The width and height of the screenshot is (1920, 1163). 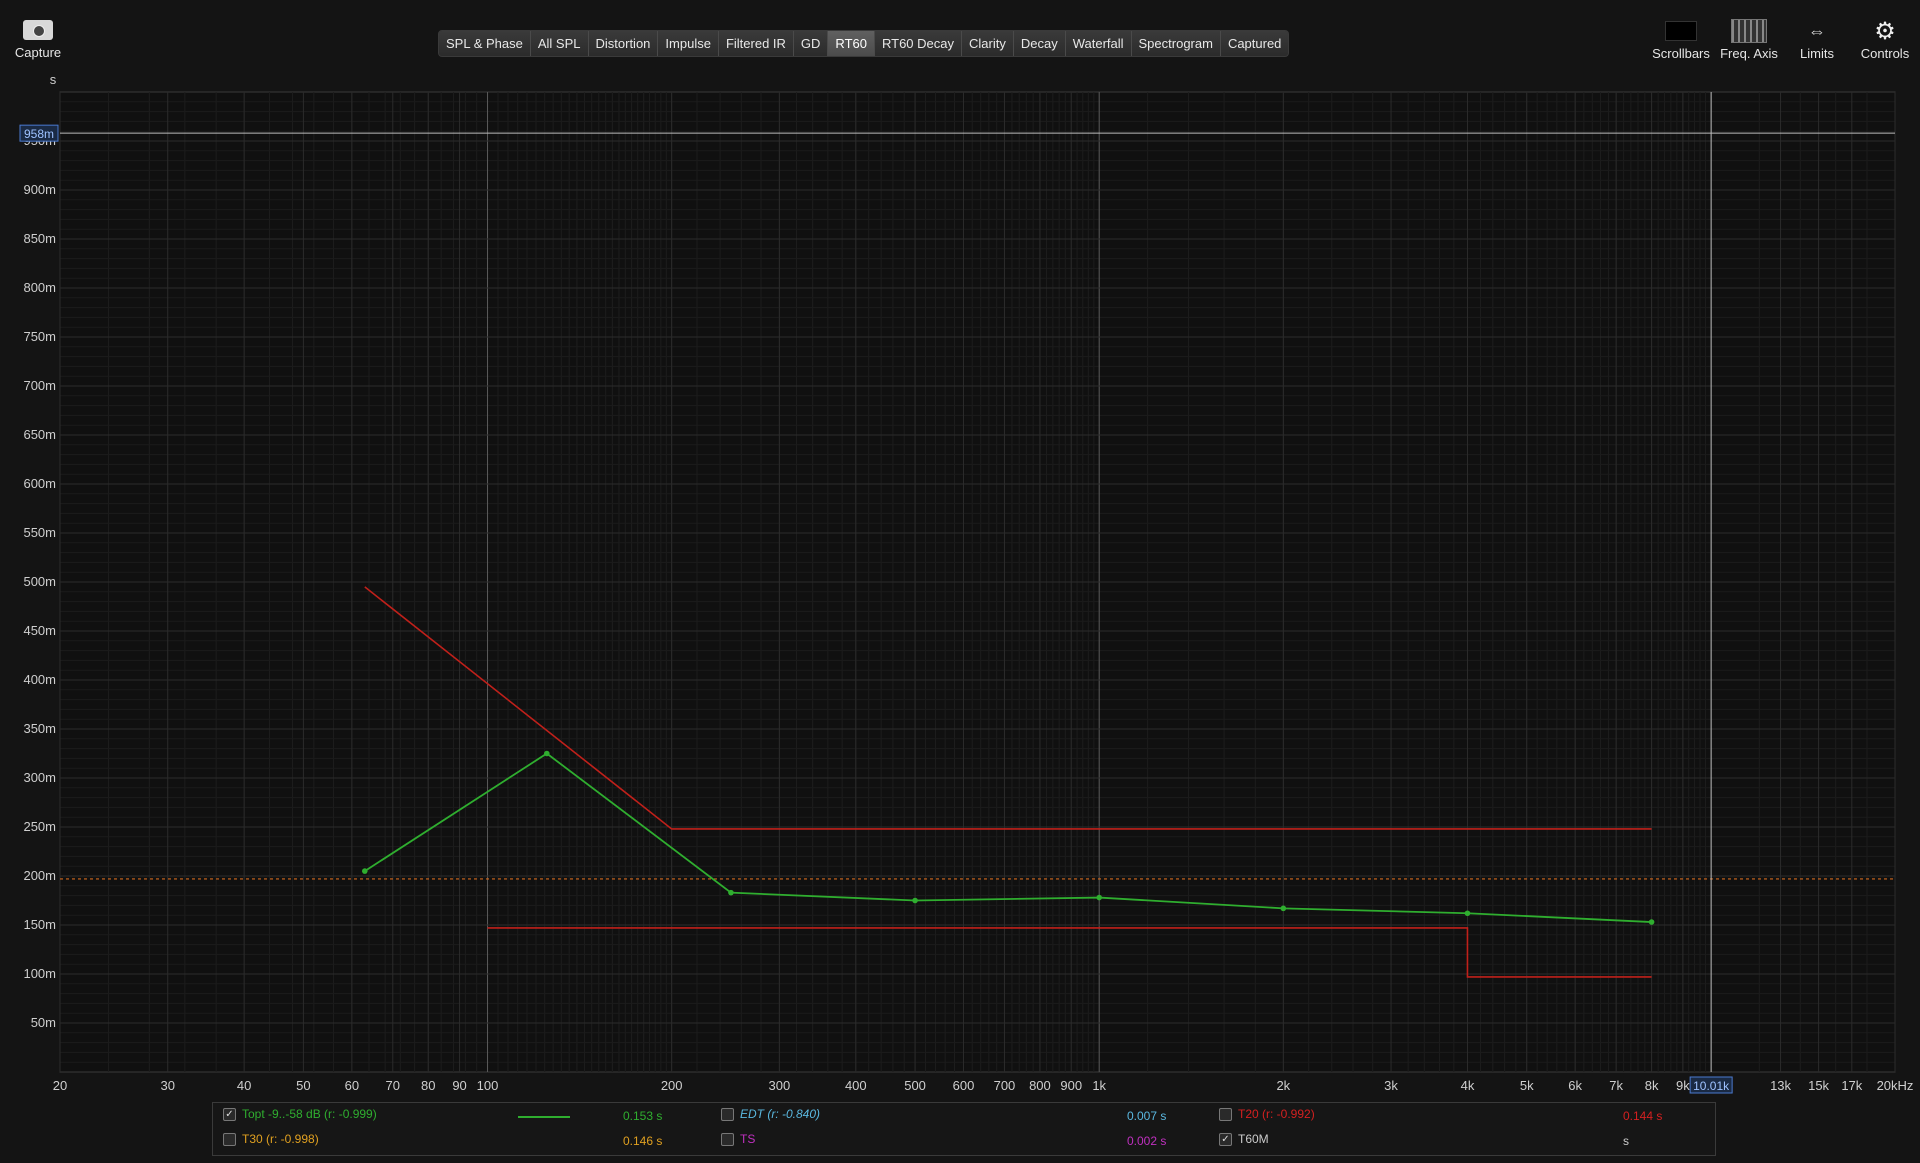 I want to click on legend-label: TS, so click(x=748, y=1139).